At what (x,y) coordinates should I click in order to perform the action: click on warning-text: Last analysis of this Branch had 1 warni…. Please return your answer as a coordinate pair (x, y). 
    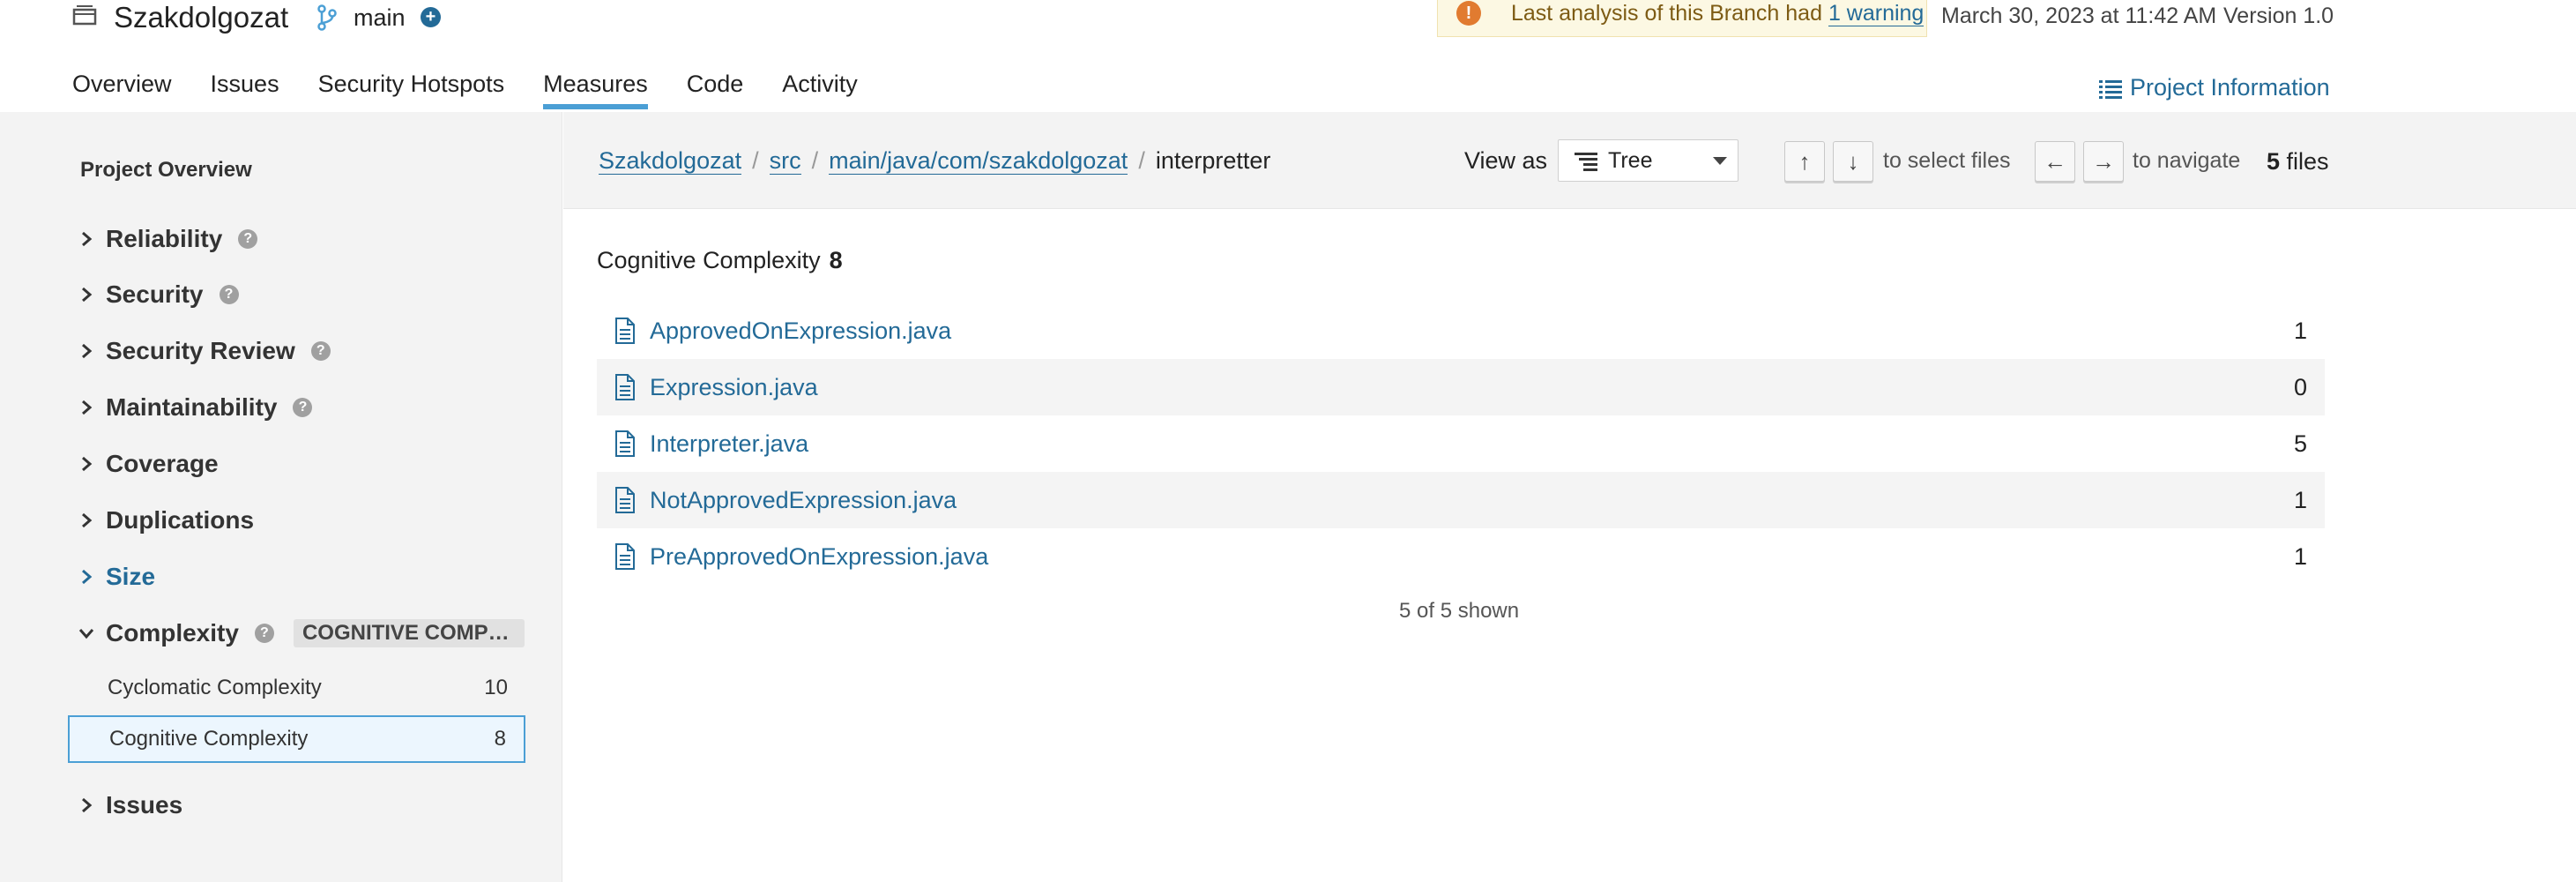
    Looking at the image, I should click on (1718, 13).